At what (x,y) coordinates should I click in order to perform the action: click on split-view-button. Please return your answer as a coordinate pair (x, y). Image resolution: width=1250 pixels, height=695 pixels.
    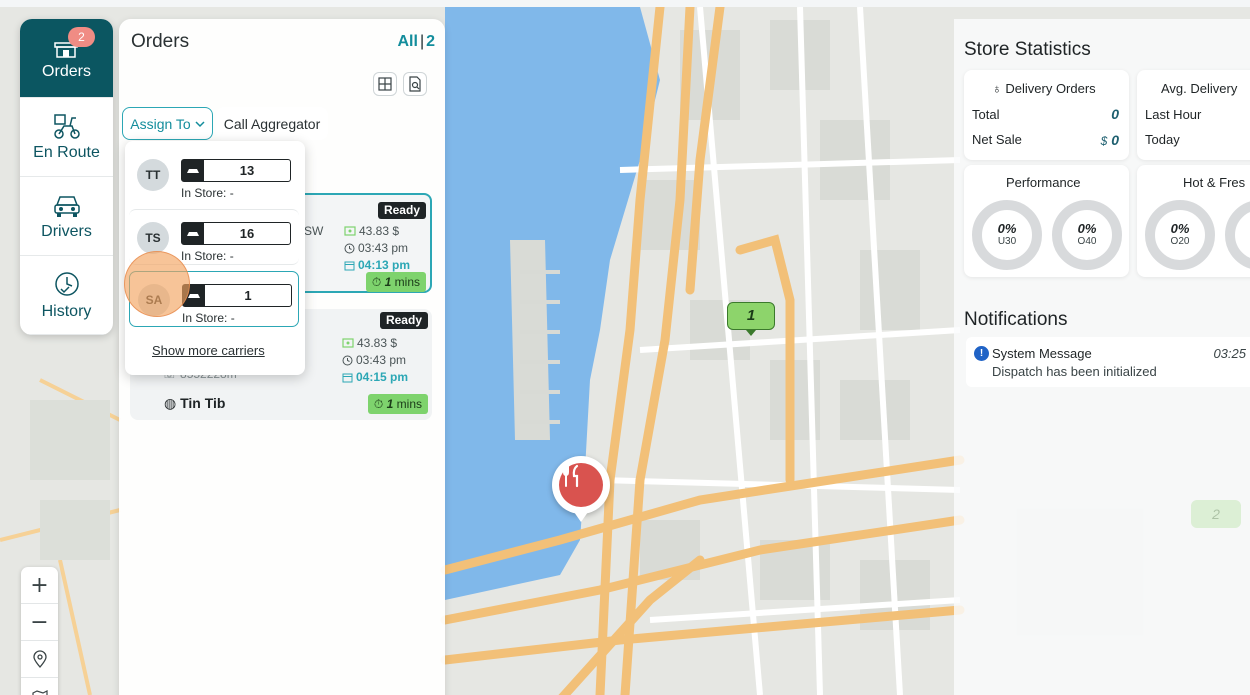
    Looking at the image, I should click on (385, 84).